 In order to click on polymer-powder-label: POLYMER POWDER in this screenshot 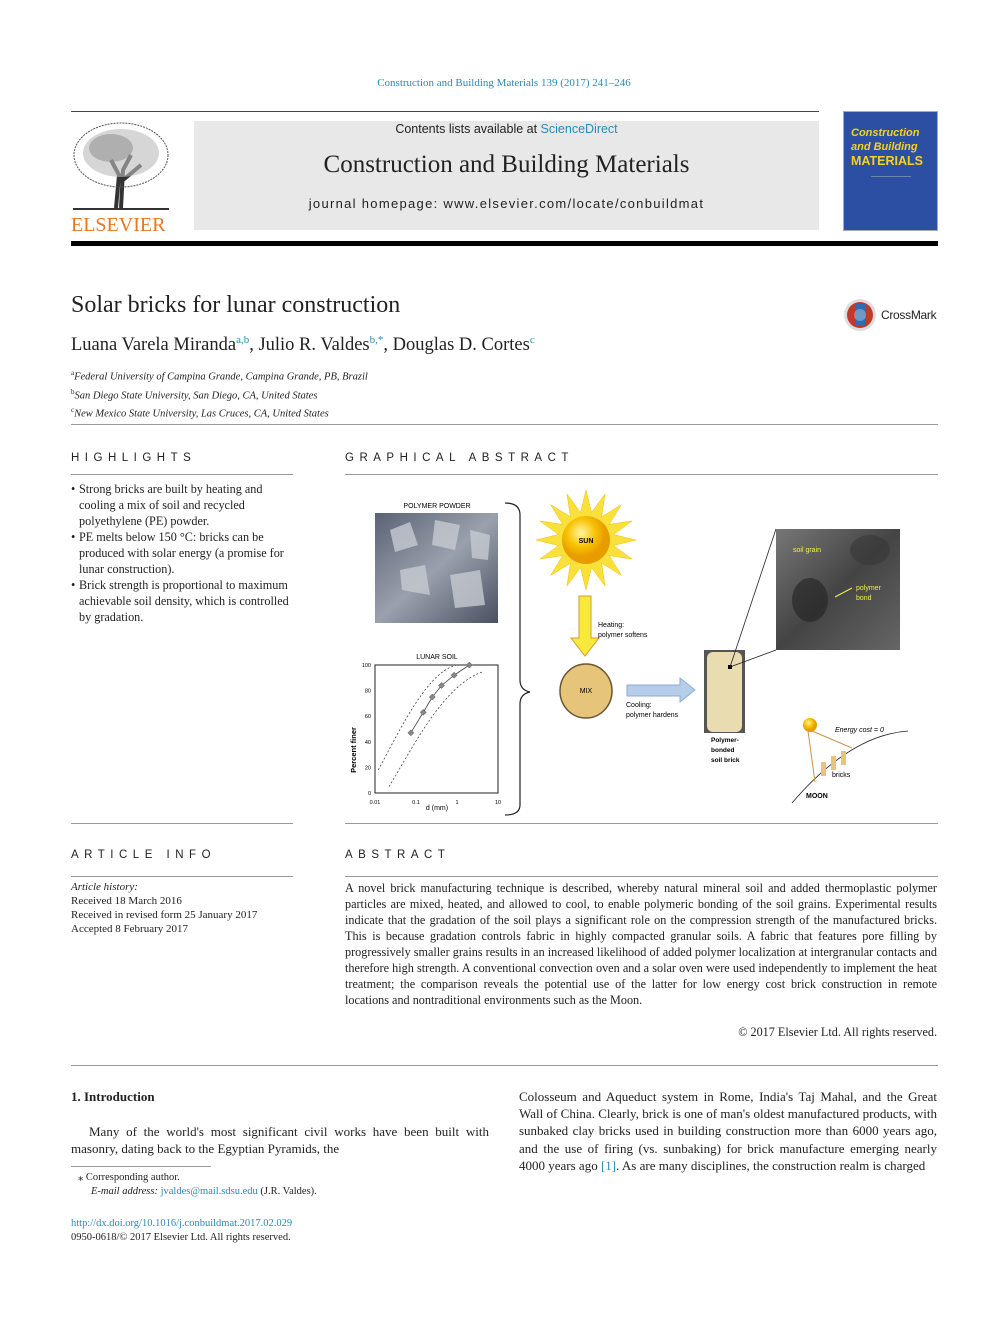, I will do `click(436, 506)`.